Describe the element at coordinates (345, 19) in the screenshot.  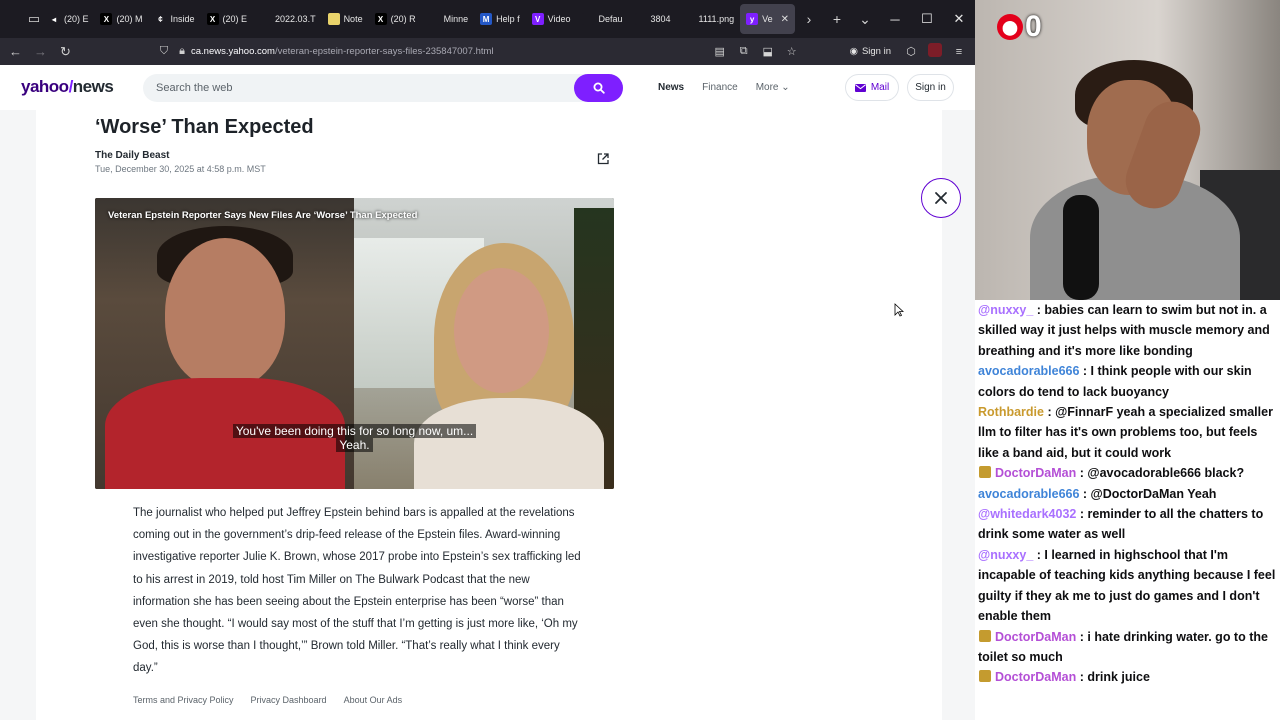
I see `browser-tab: Note` at that location.